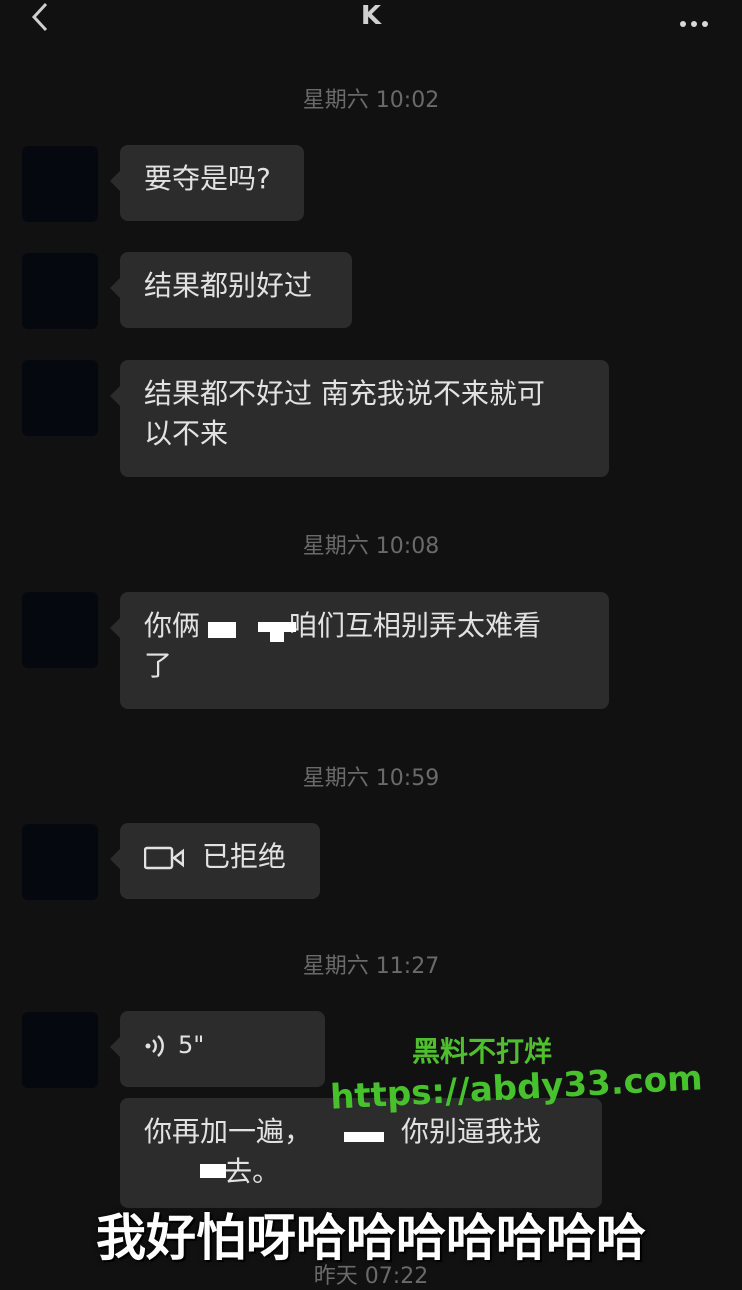  What do you see at coordinates (244, 856) in the screenshot?
I see `call-status-text: 已拒绝` at bounding box center [244, 856].